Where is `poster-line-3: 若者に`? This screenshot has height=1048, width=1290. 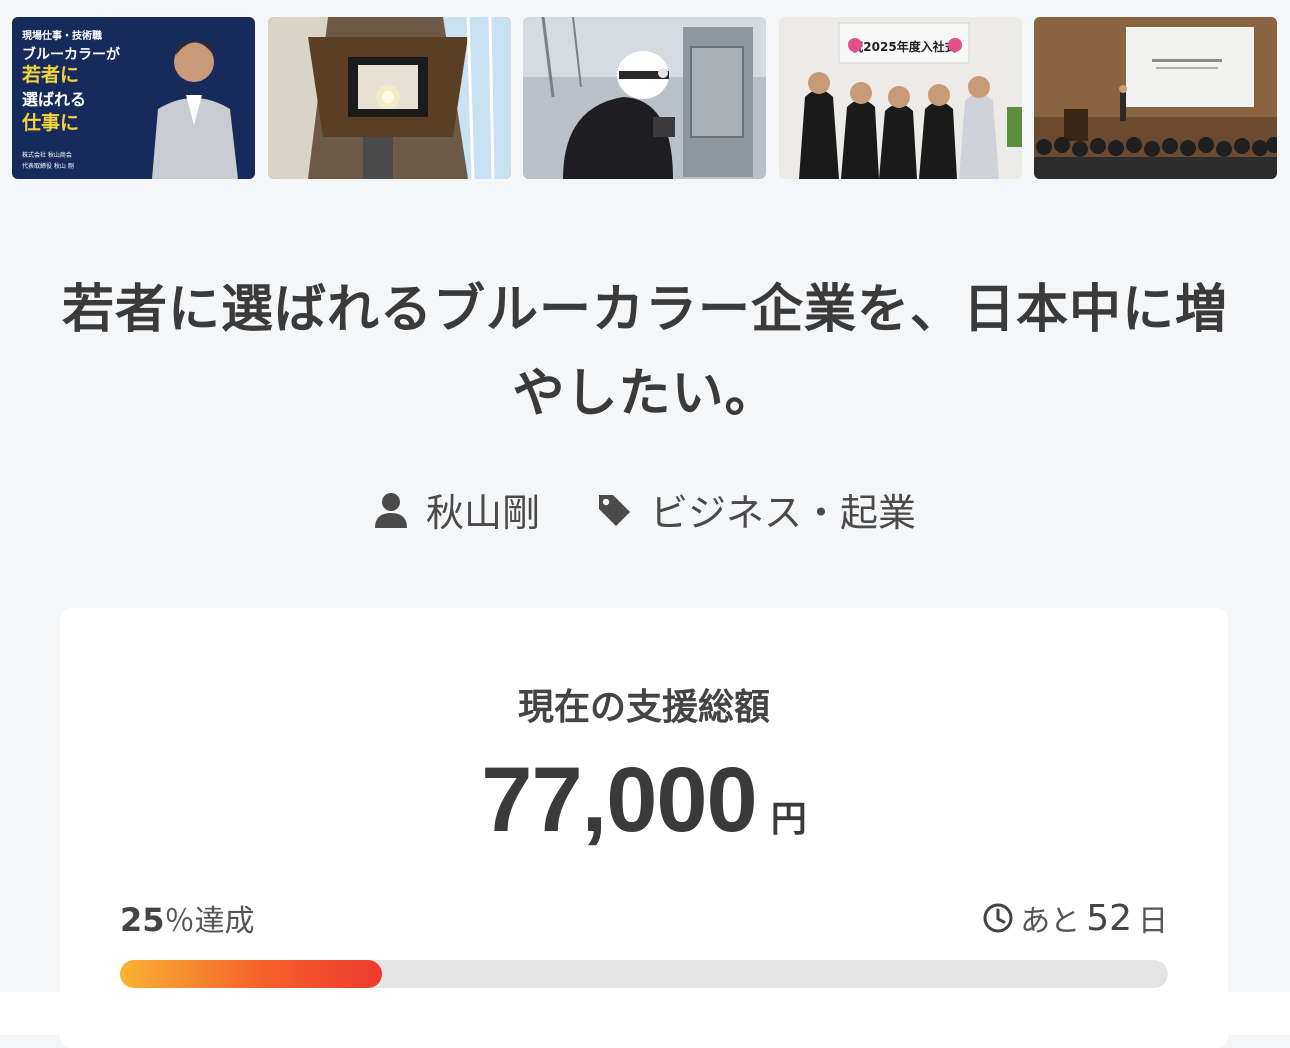 poster-line-3: 若者に is located at coordinates (50, 74).